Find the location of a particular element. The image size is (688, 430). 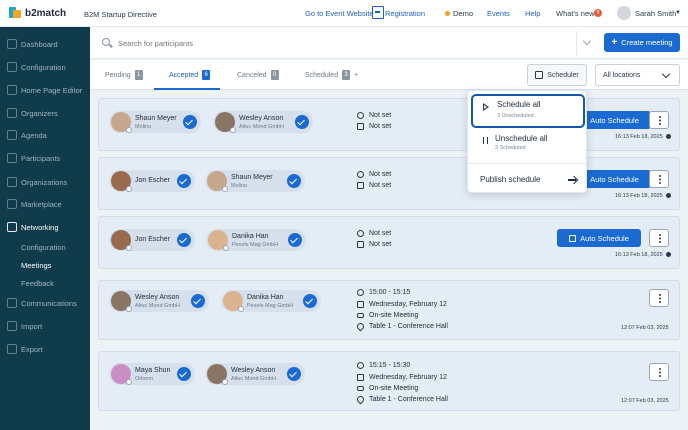

location-select: All locations is located at coordinates (637, 75).